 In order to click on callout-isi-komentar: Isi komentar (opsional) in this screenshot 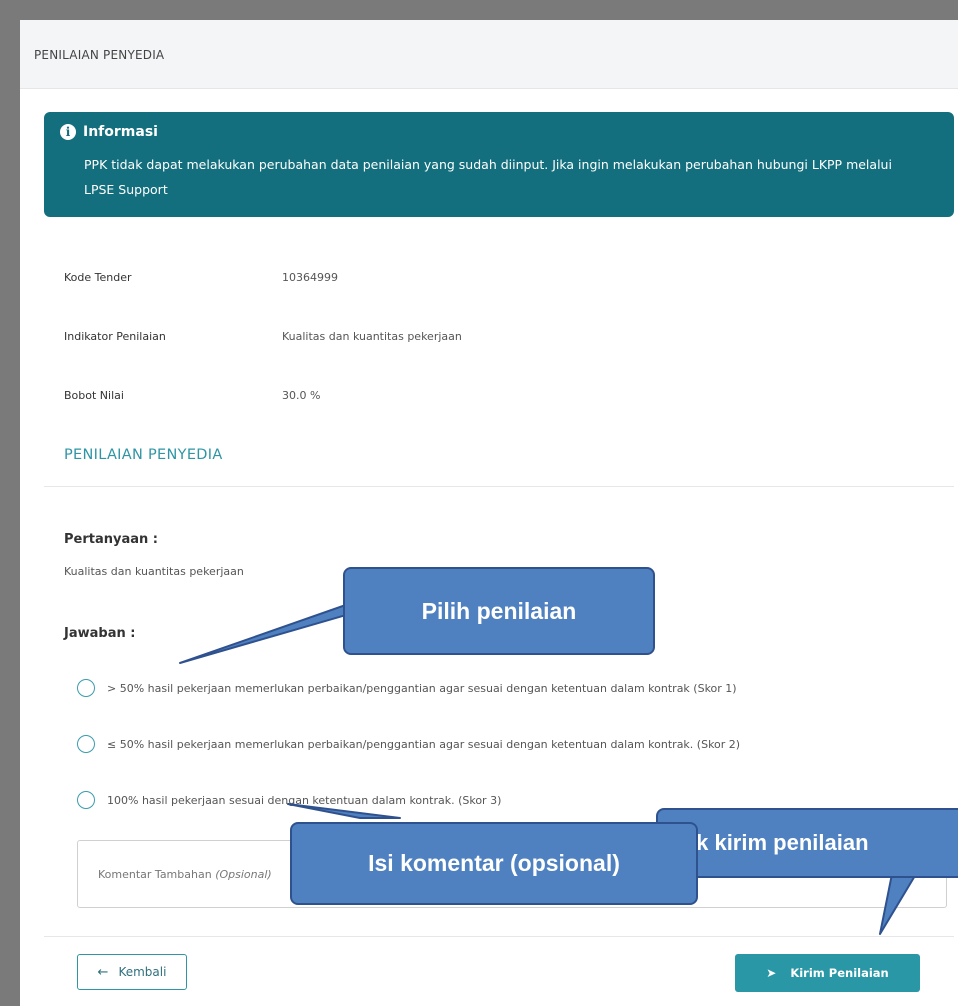, I will do `click(494, 863)`.